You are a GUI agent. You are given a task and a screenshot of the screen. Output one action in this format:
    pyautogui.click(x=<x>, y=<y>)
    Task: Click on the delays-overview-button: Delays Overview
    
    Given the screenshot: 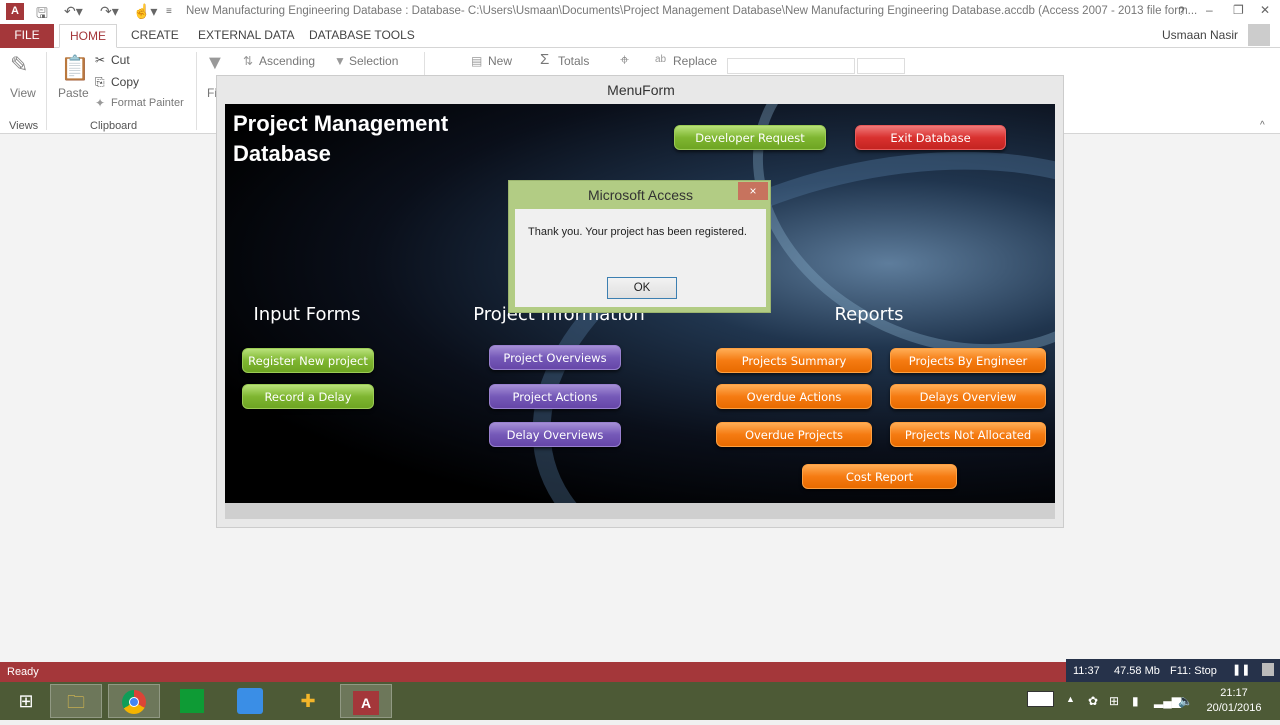 What is the action you would take?
    pyautogui.click(x=968, y=396)
    